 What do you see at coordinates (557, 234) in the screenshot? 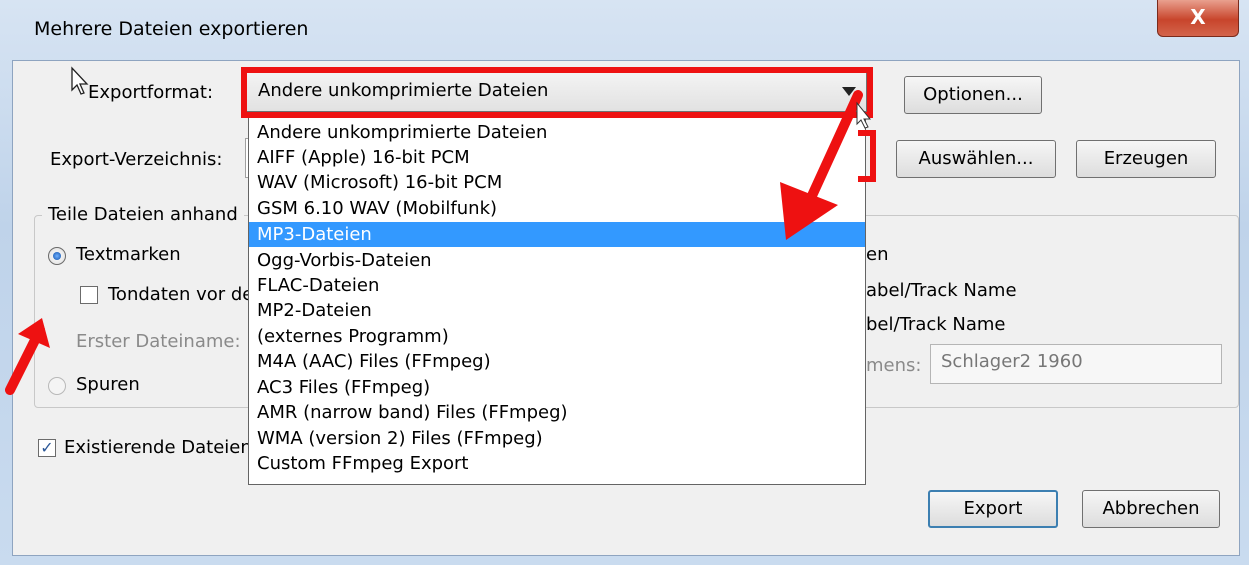
I see `dropdown-item-selected: MP3-Dateien` at bounding box center [557, 234].